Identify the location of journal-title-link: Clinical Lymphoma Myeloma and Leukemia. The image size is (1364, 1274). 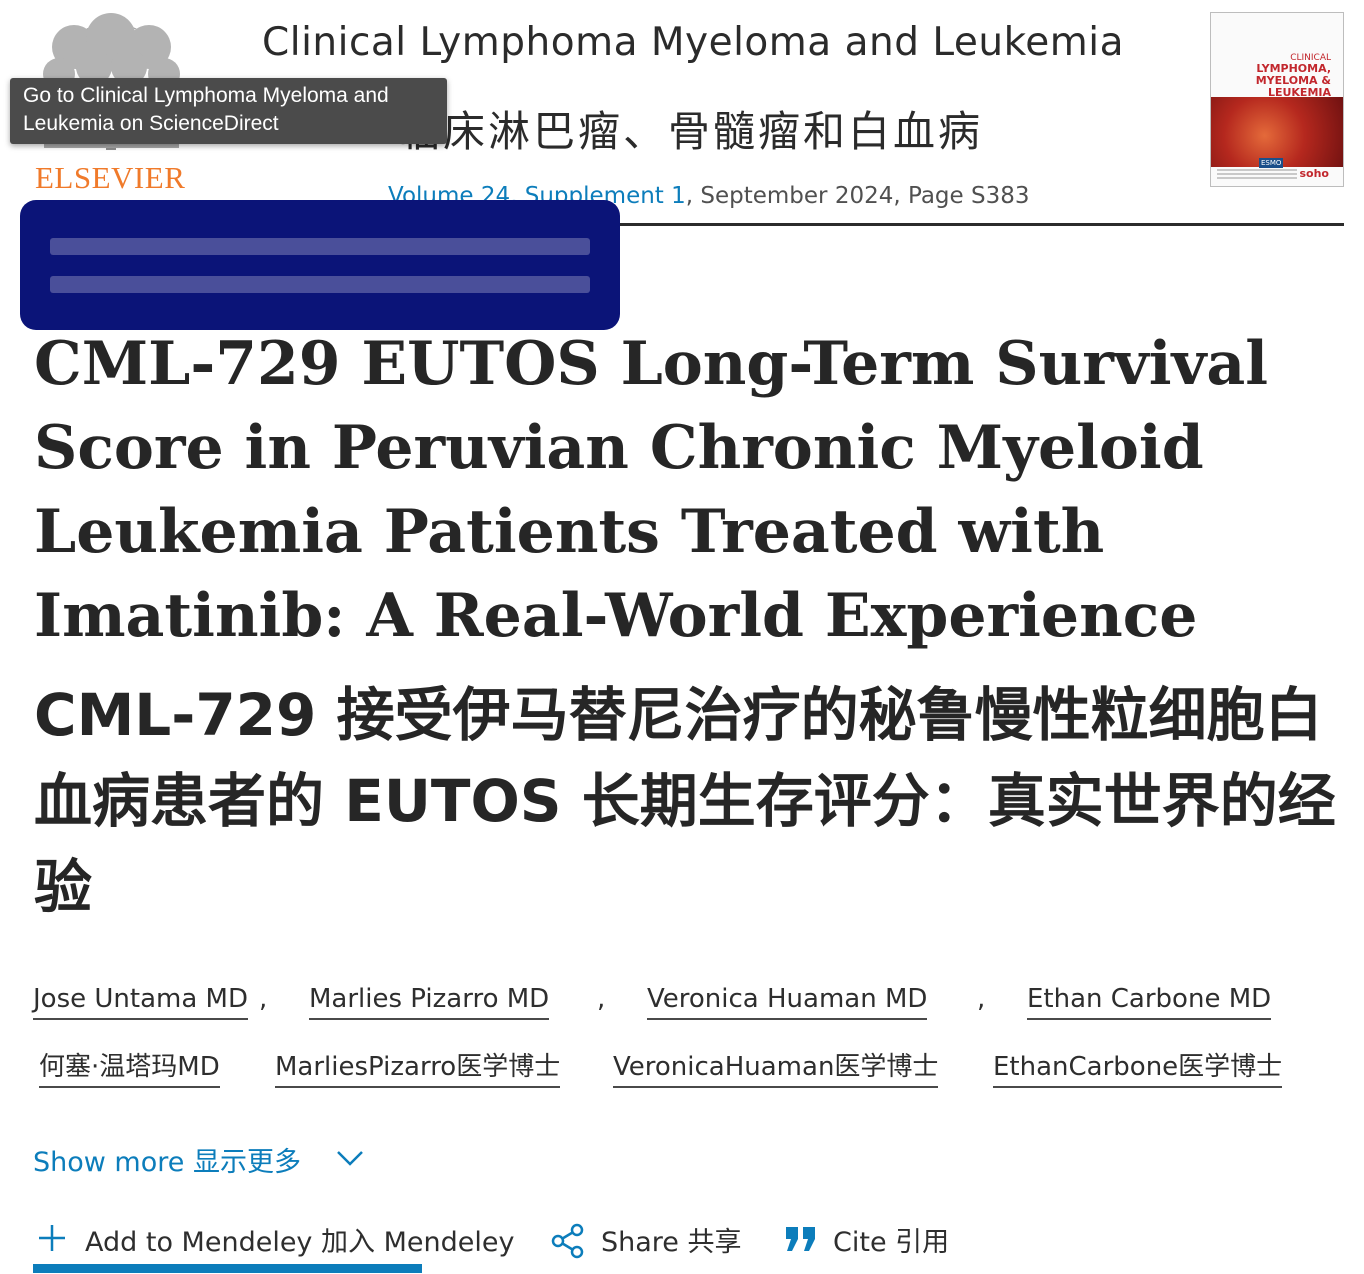
(693, 42).